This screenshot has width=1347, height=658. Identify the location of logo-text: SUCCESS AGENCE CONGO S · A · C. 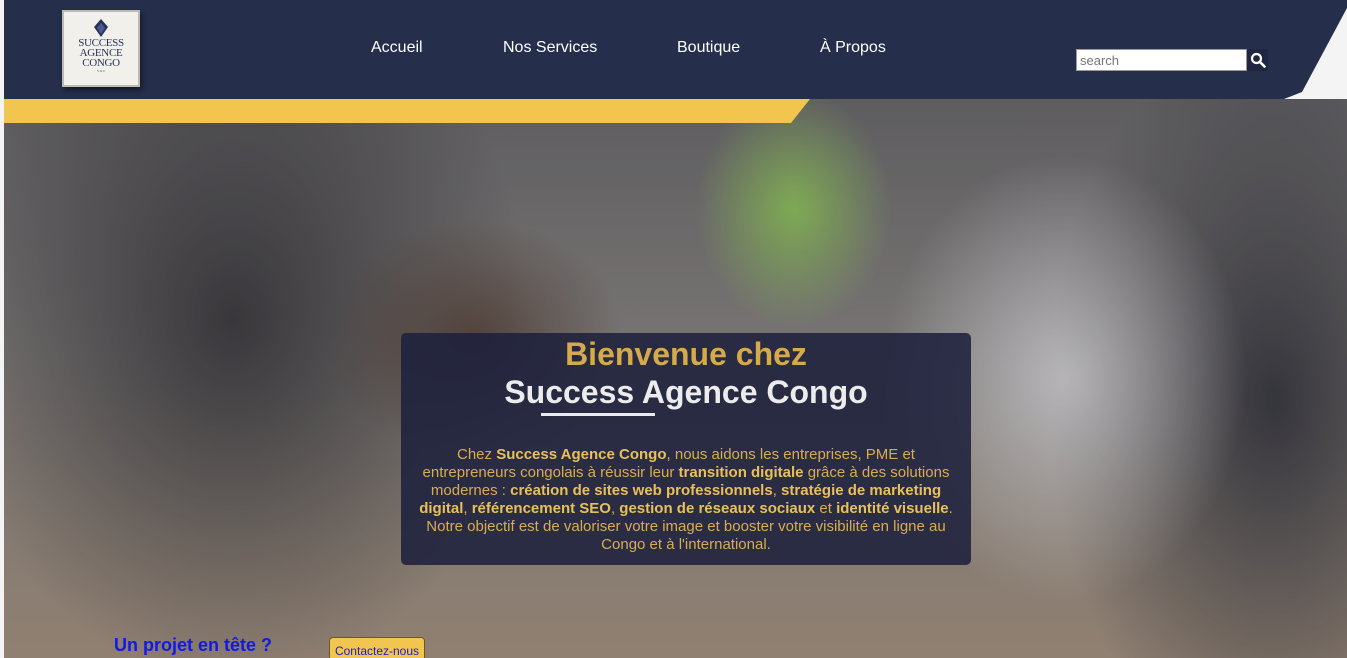
(101, 56).